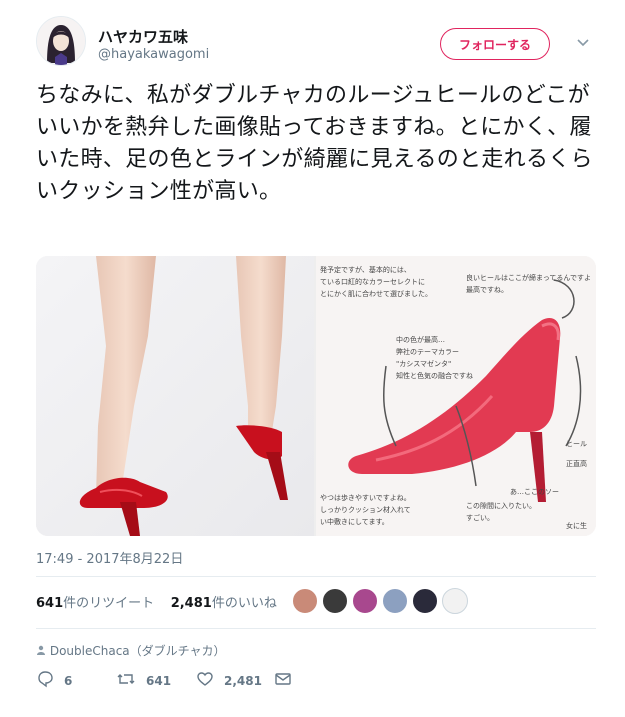  What do you see at coordinates (501, 505) in the screenshot?
I see `media-annotation: この隙間に入りたい。` at bounding box center [501, 505].